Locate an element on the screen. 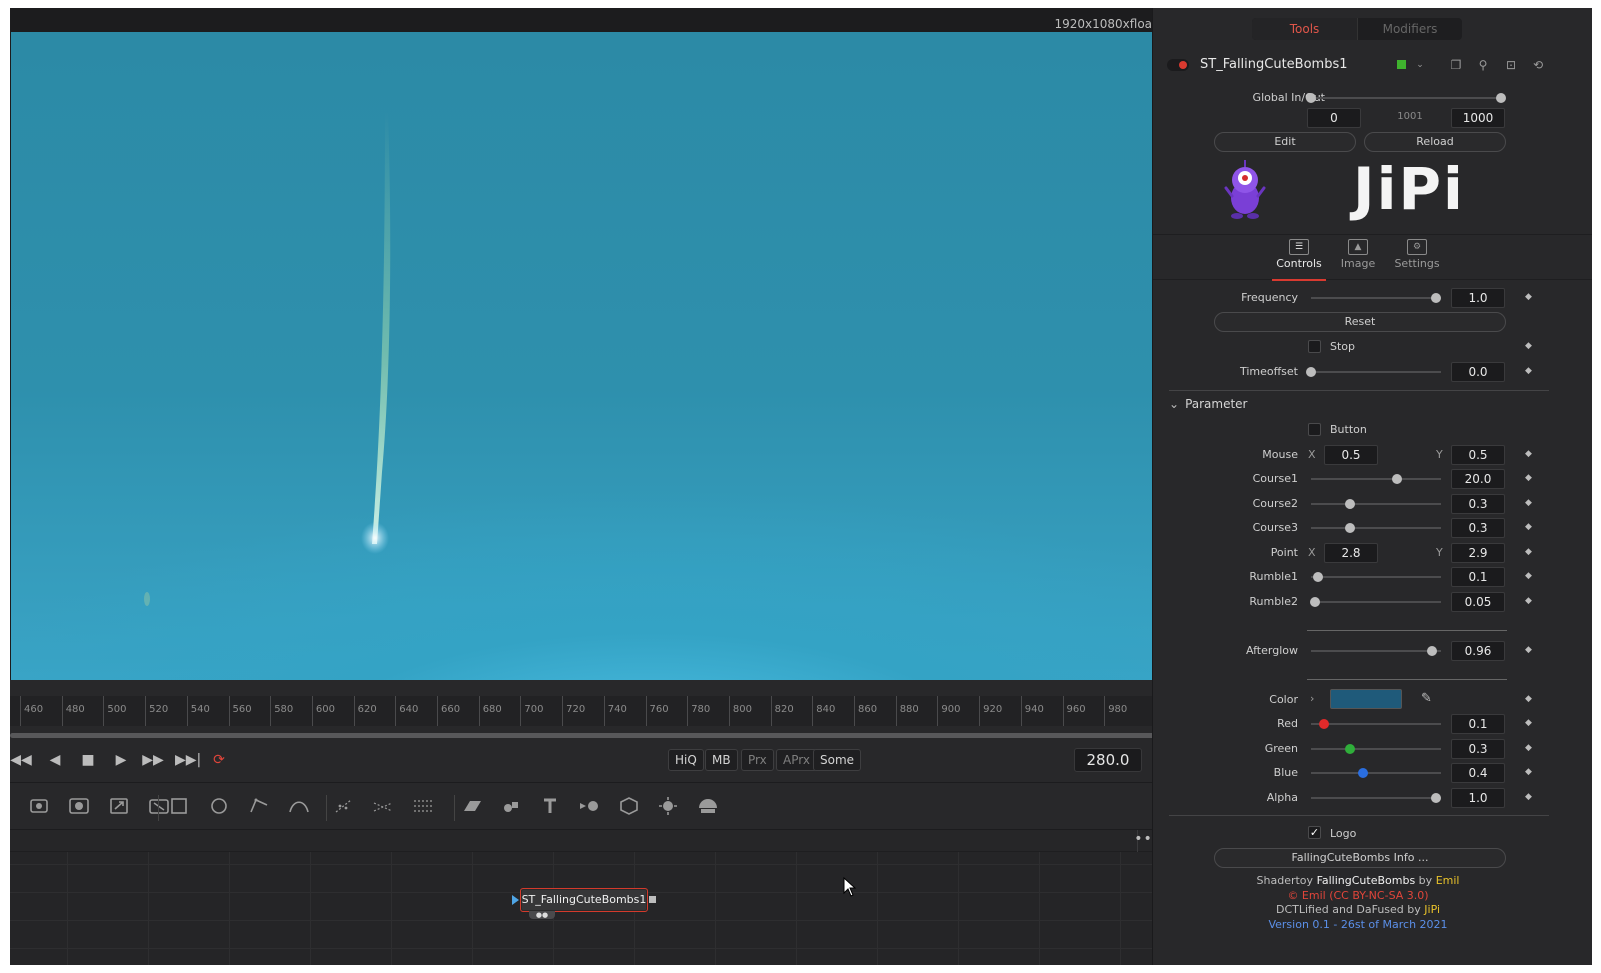 Image resolution: width=1601 pixels, height=973 pixels. afterglow-slider is located at coordinates (1376, 651).